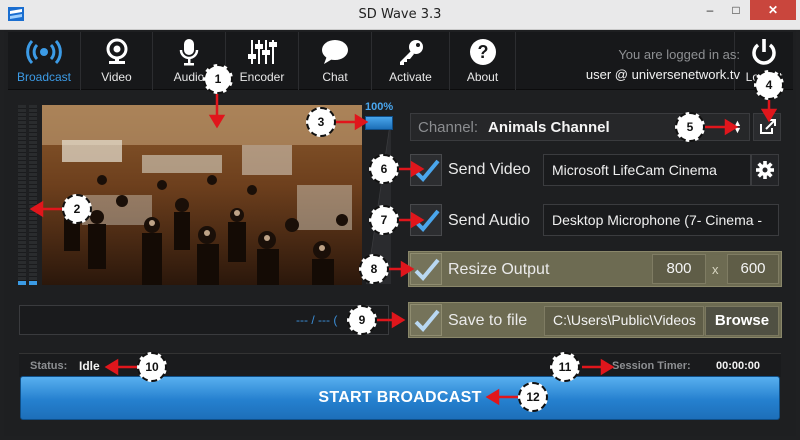 This screenshot has width=800, height=440. Describe the element at coordinates (690, 127) in the screenshot. I see `callout-badge: 5` at that location.